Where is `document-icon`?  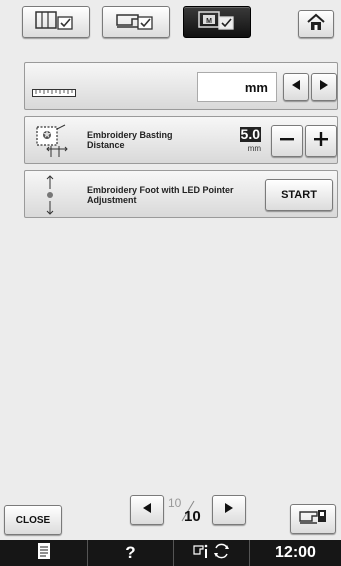
document-icon is located at coordinates (44, 553).